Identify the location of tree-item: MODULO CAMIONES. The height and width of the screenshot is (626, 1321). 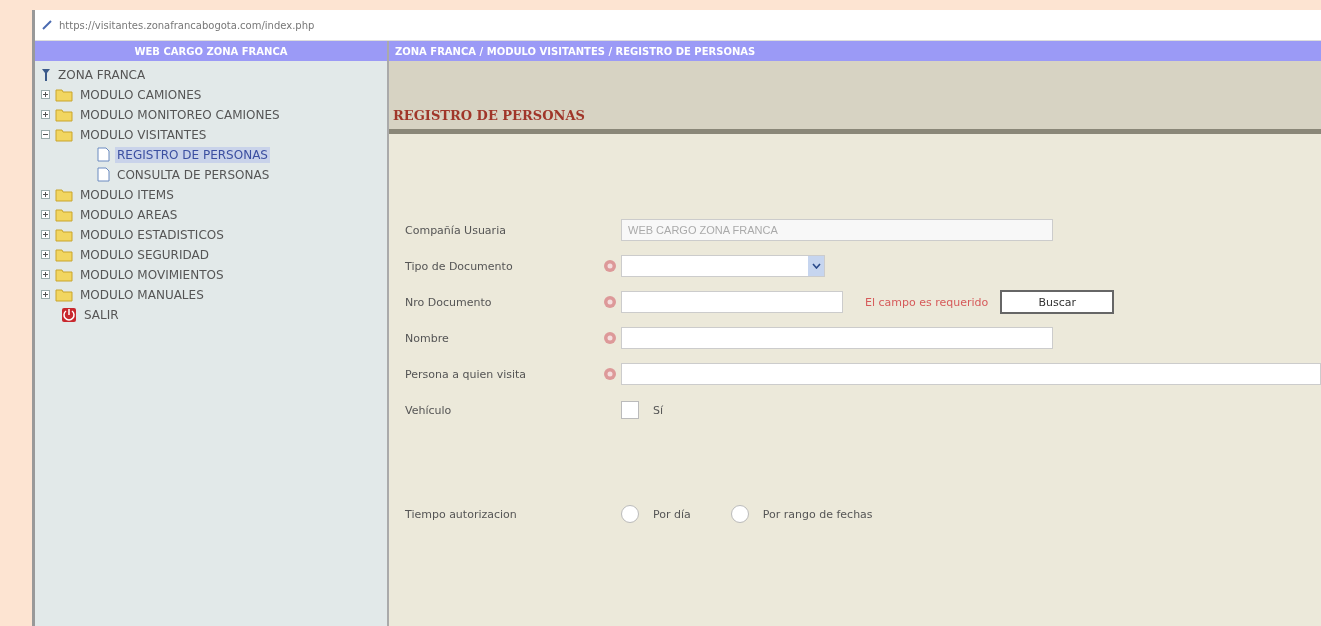
(141, 94).